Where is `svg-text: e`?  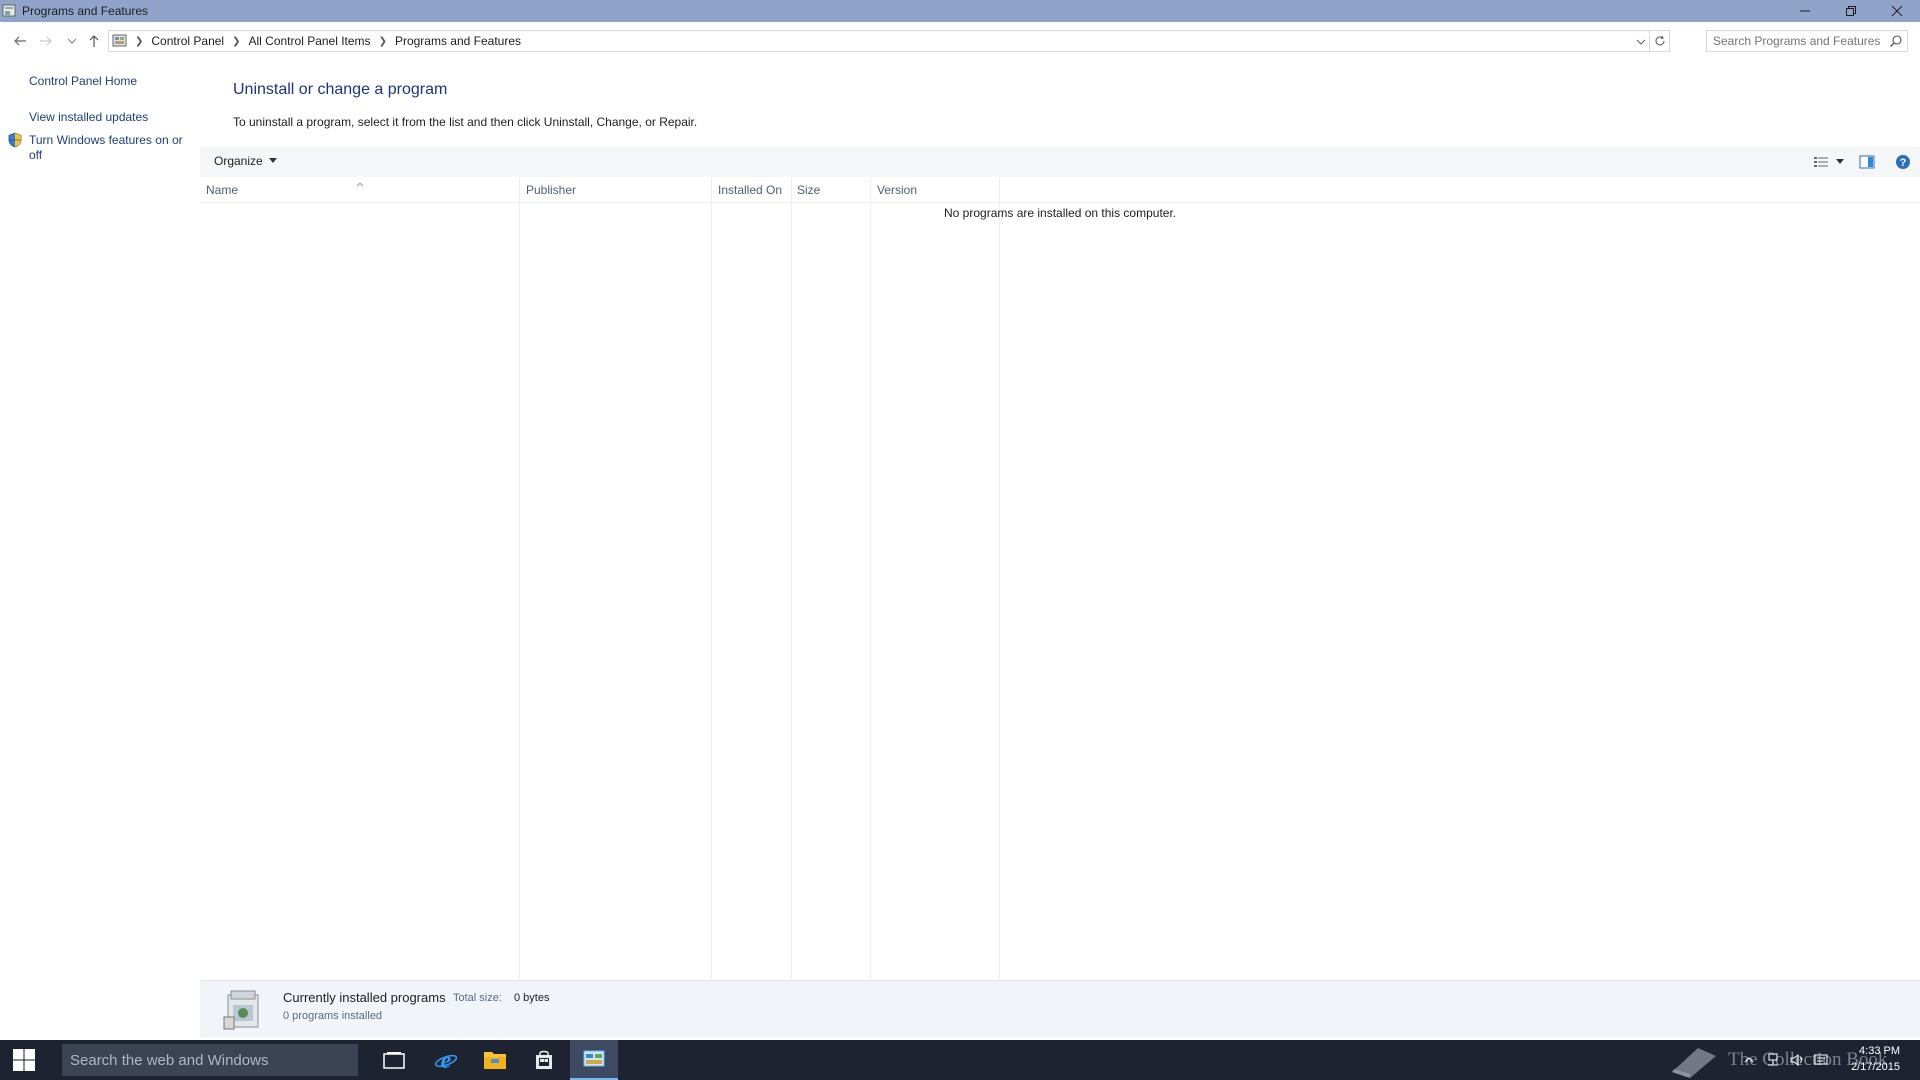 svg-text: e is located at coordinates (446, 1060).